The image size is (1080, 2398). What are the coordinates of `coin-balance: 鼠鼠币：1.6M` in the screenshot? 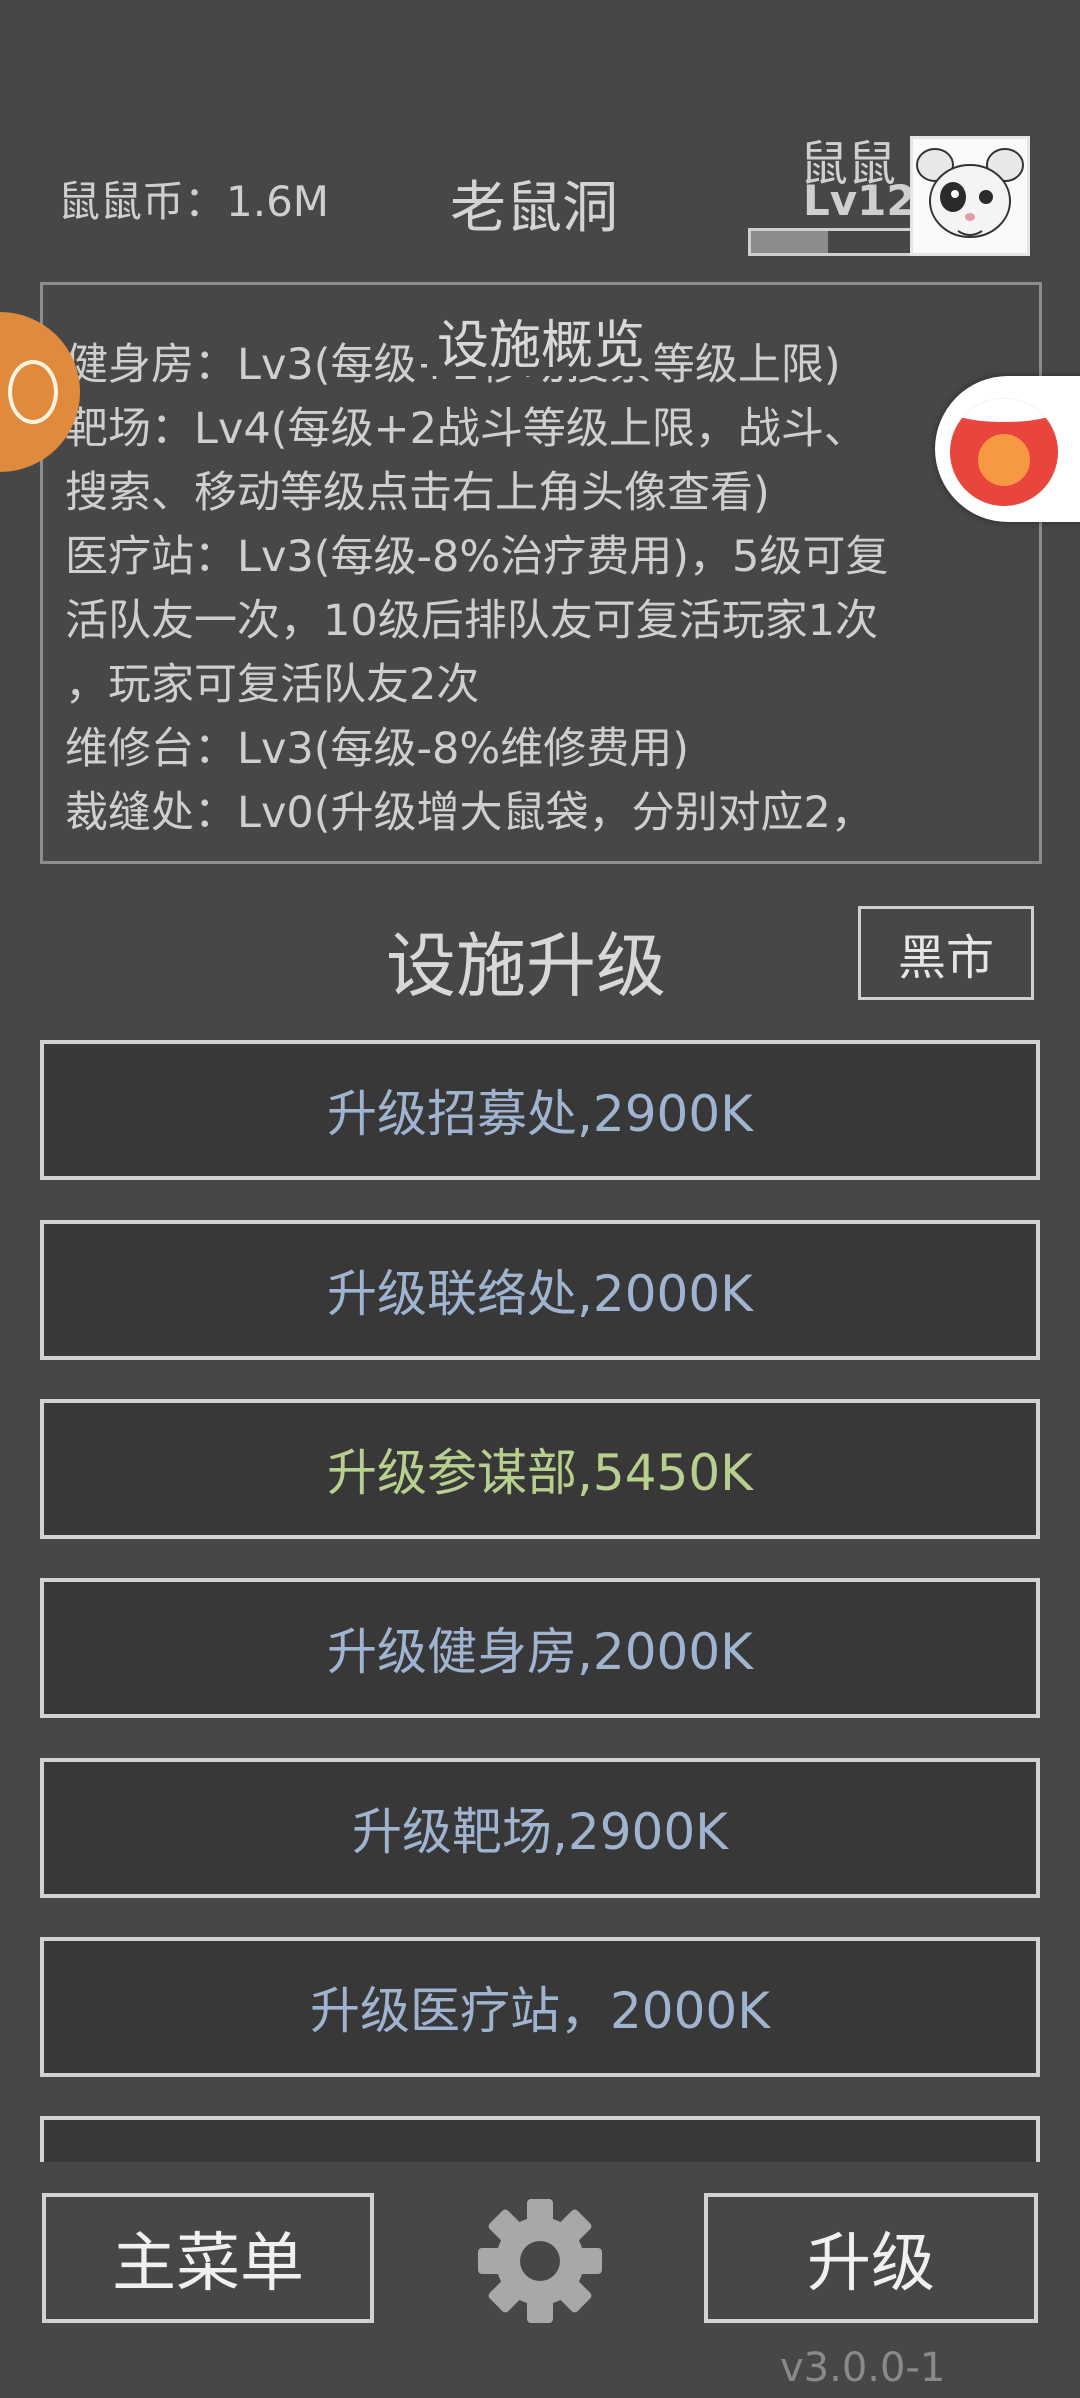 It's located at (194, 201).